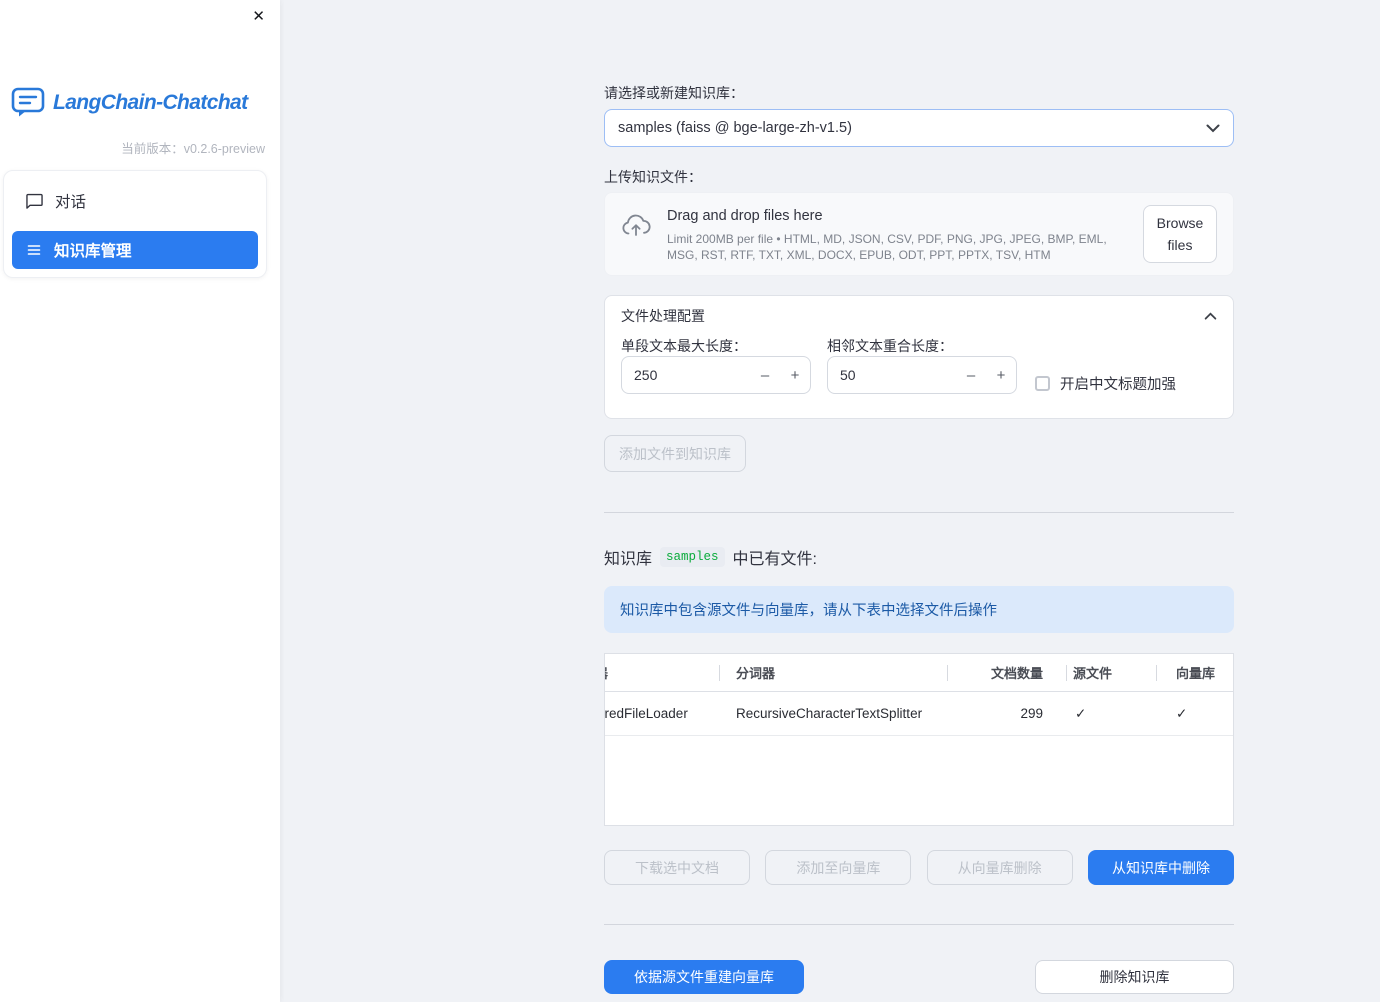  What do you see at coordinates (1213, 128) in the screenshot?
I see `chevron-down-icon` at bounding box center [1213, 128].